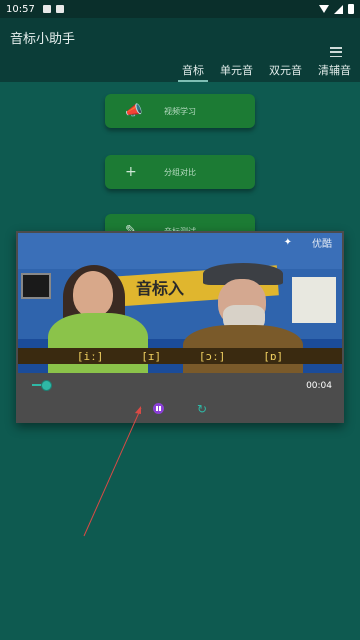 The image size is (360, 640). I want to click on group-compare-label: 分组对比, so click(180, 172).